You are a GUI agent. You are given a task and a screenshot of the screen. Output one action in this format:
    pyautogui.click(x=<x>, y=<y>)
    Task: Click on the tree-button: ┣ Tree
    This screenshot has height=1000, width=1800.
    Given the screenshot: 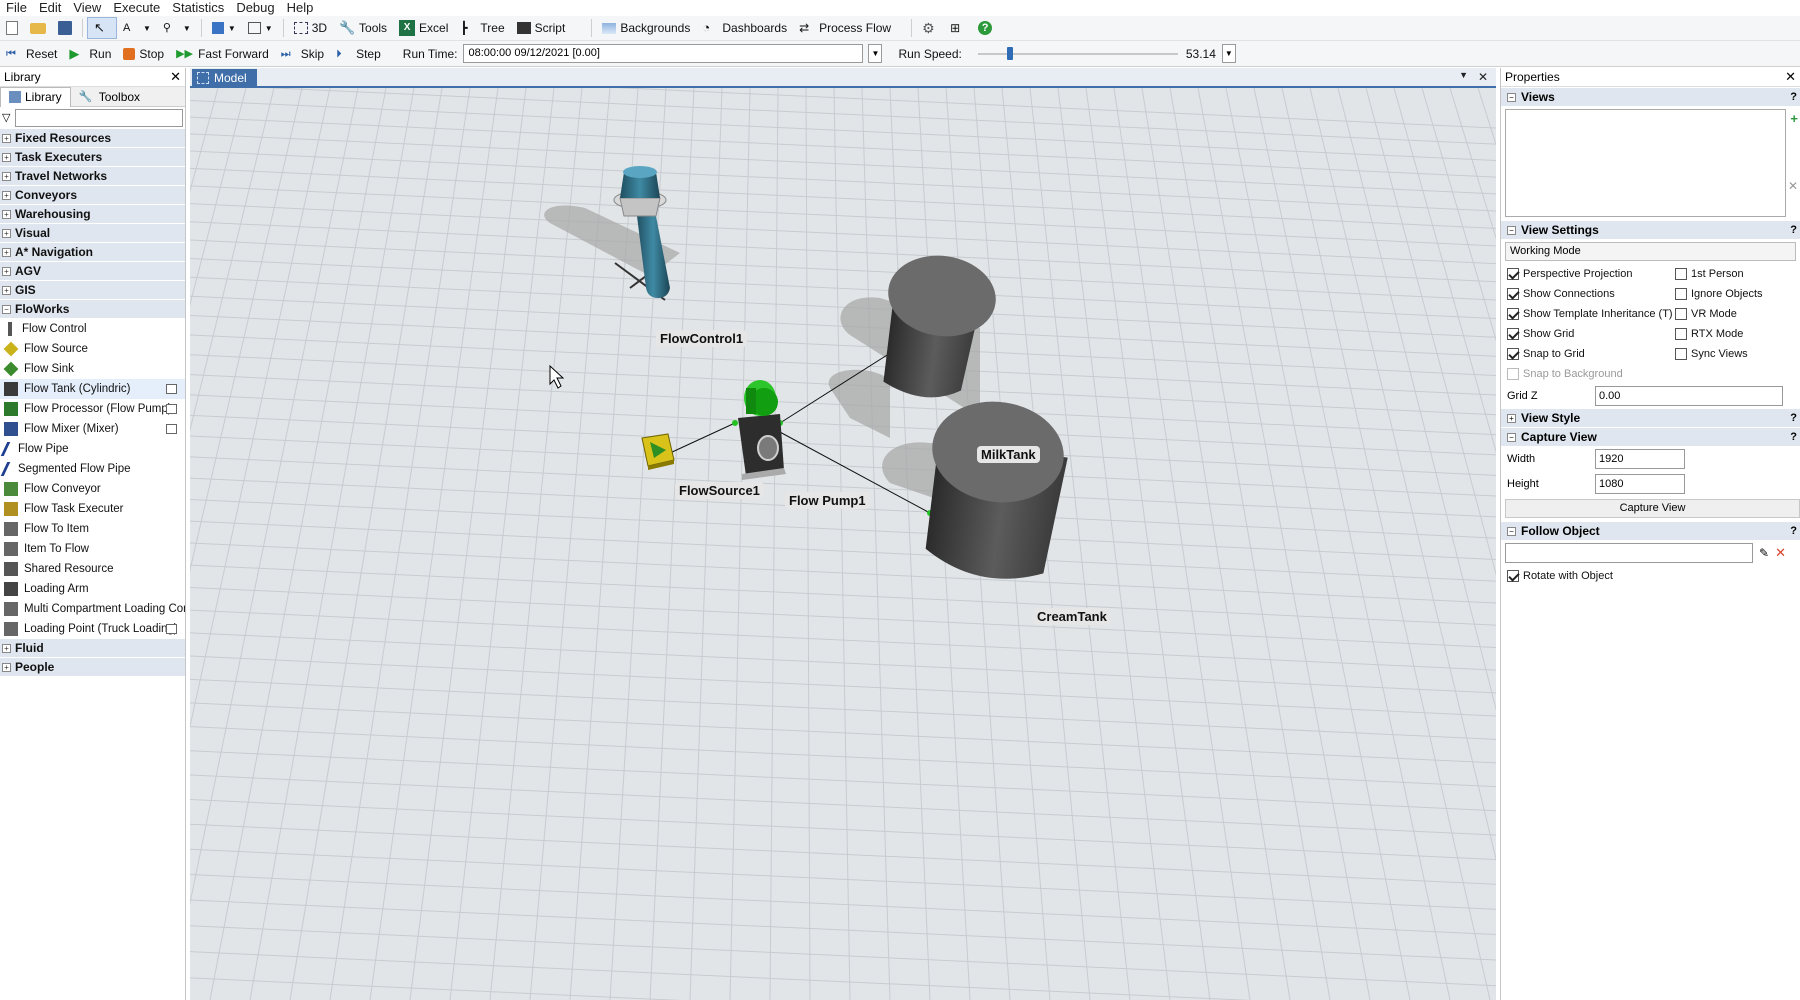 What is the action you would take?
    pyautogui.click(x=482, y=28)
    